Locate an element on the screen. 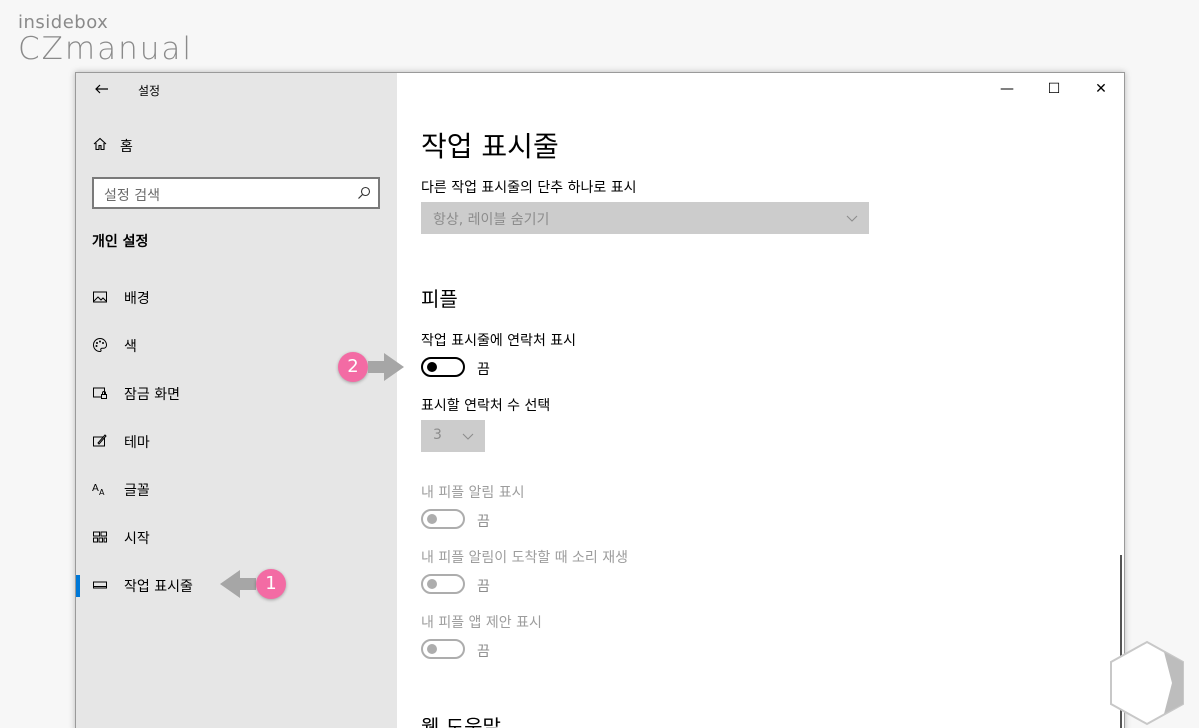 This screenshot has width=1199, height=728. sidebar-item-background: 배경 is located at coordinates (236, 297).